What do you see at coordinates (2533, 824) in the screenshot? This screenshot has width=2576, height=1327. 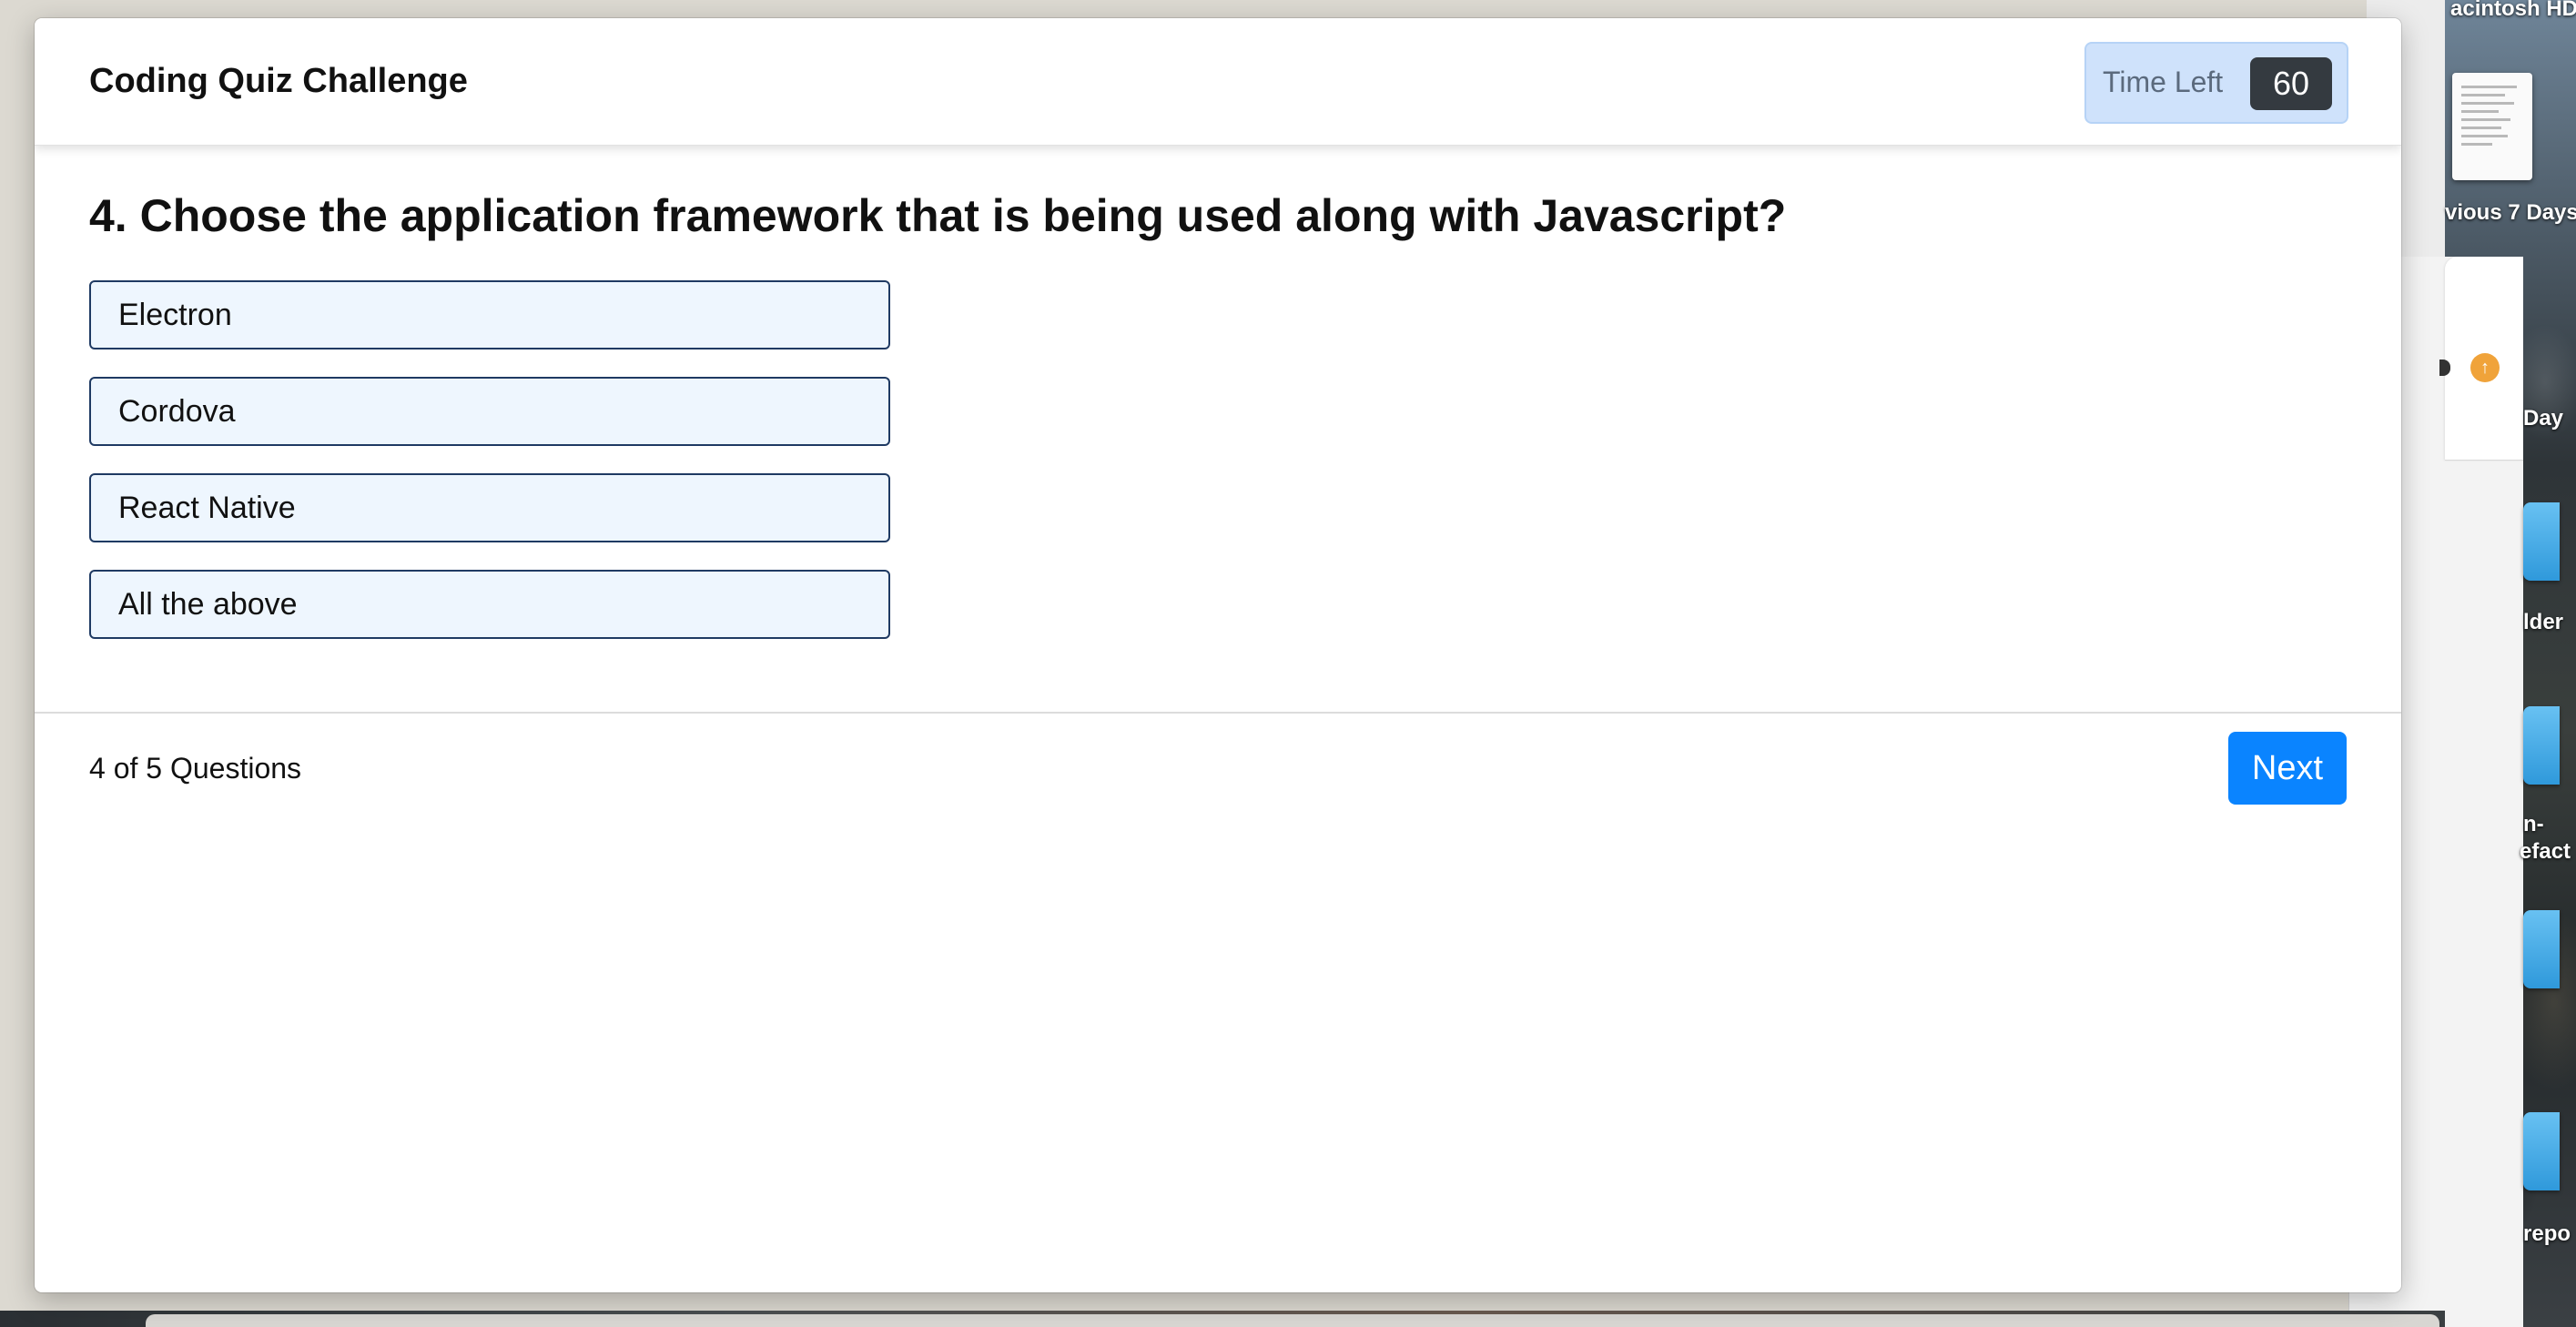 I see `desktop-label-folder-2: n-` at bounding box center [2533, 824].